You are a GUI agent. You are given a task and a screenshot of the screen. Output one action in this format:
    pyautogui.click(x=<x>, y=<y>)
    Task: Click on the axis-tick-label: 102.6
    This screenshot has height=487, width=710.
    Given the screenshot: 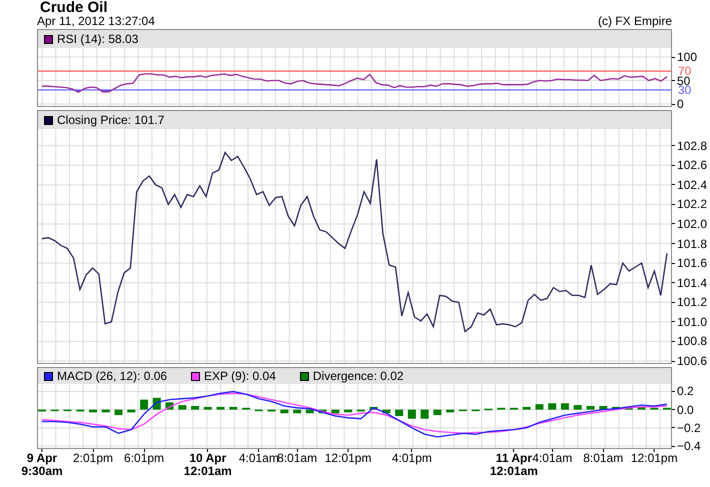 What is the action you would take?
    pyautogui.click(x=692, y=165)
    